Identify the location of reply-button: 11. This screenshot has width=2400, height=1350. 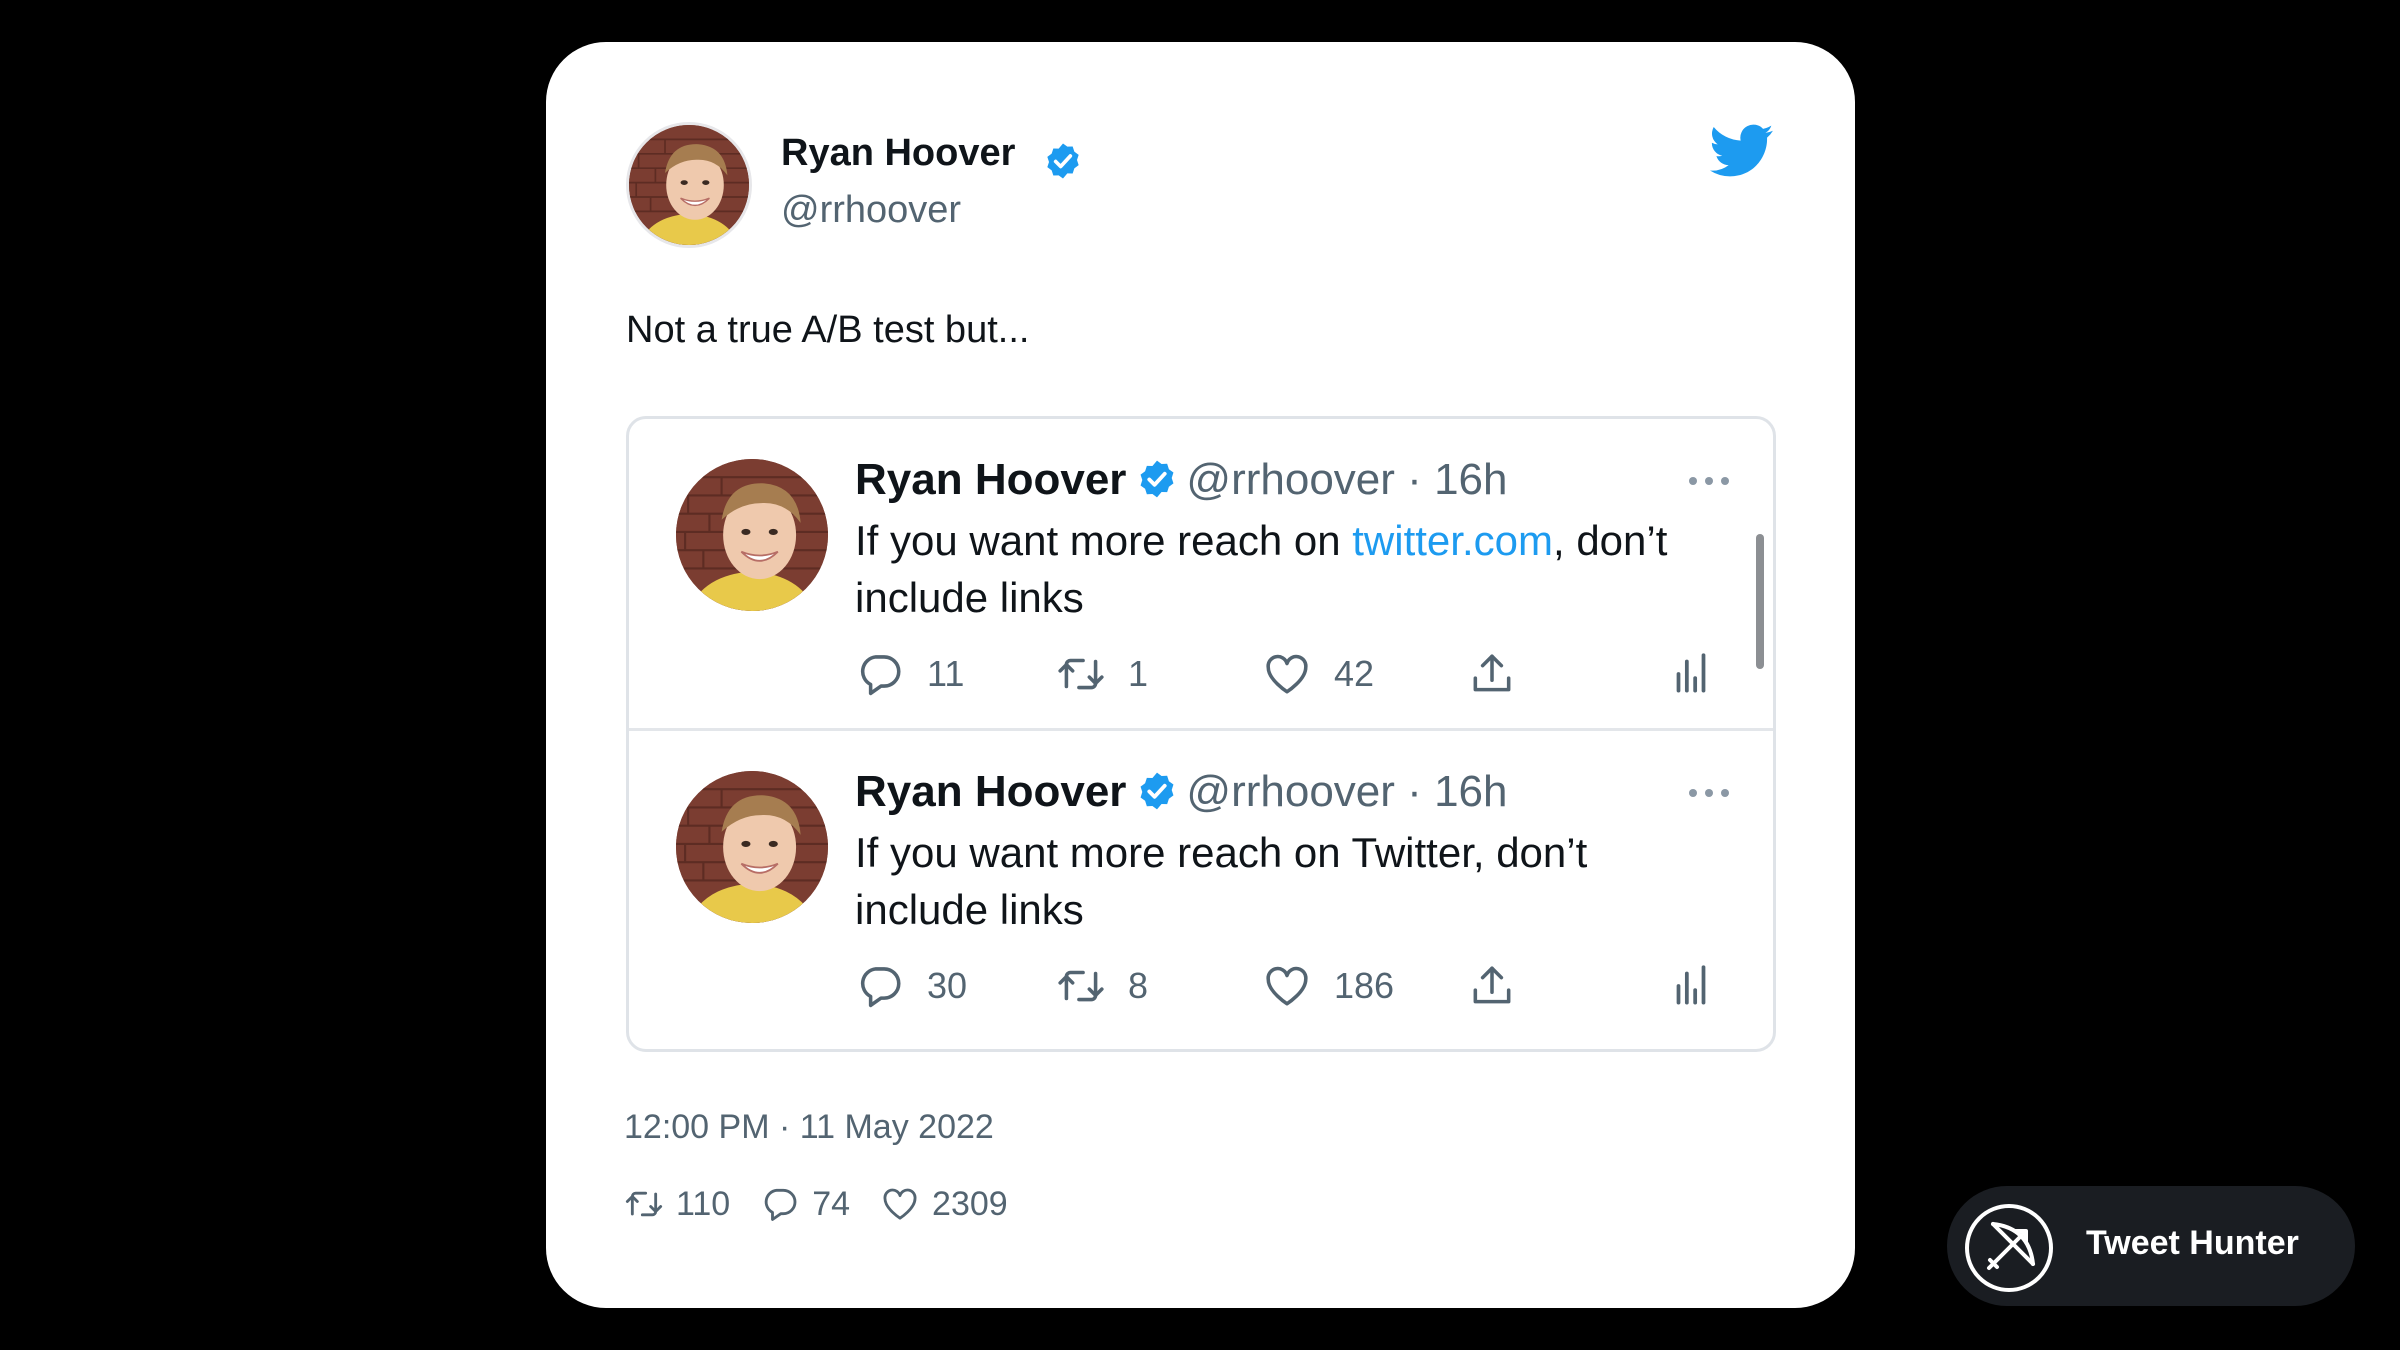
(909, 674).